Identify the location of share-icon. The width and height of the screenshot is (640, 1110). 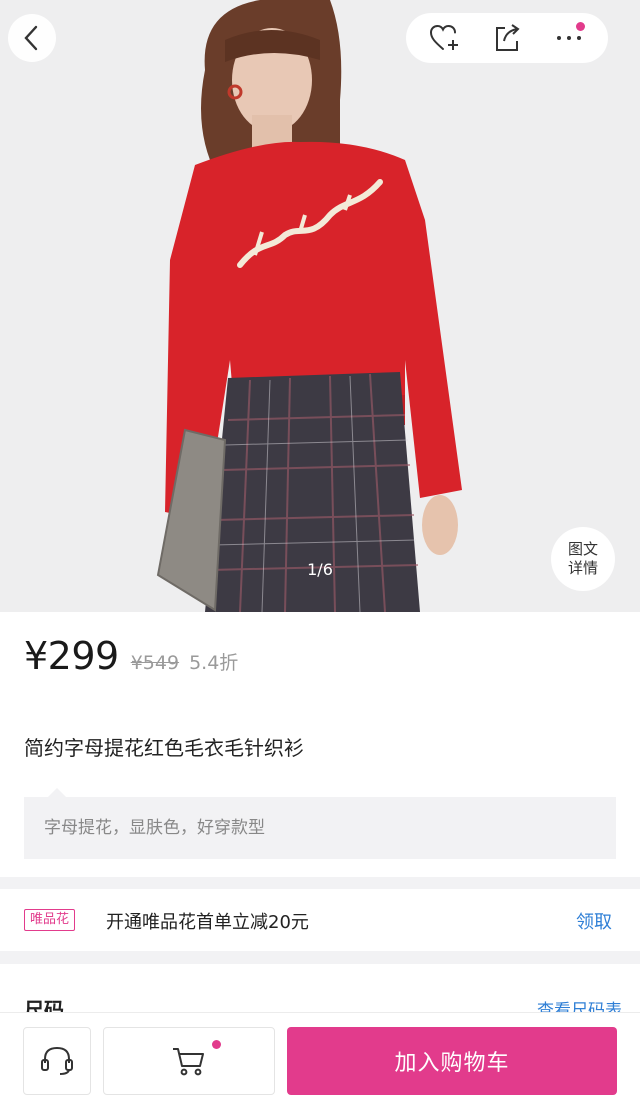
(508, 37).